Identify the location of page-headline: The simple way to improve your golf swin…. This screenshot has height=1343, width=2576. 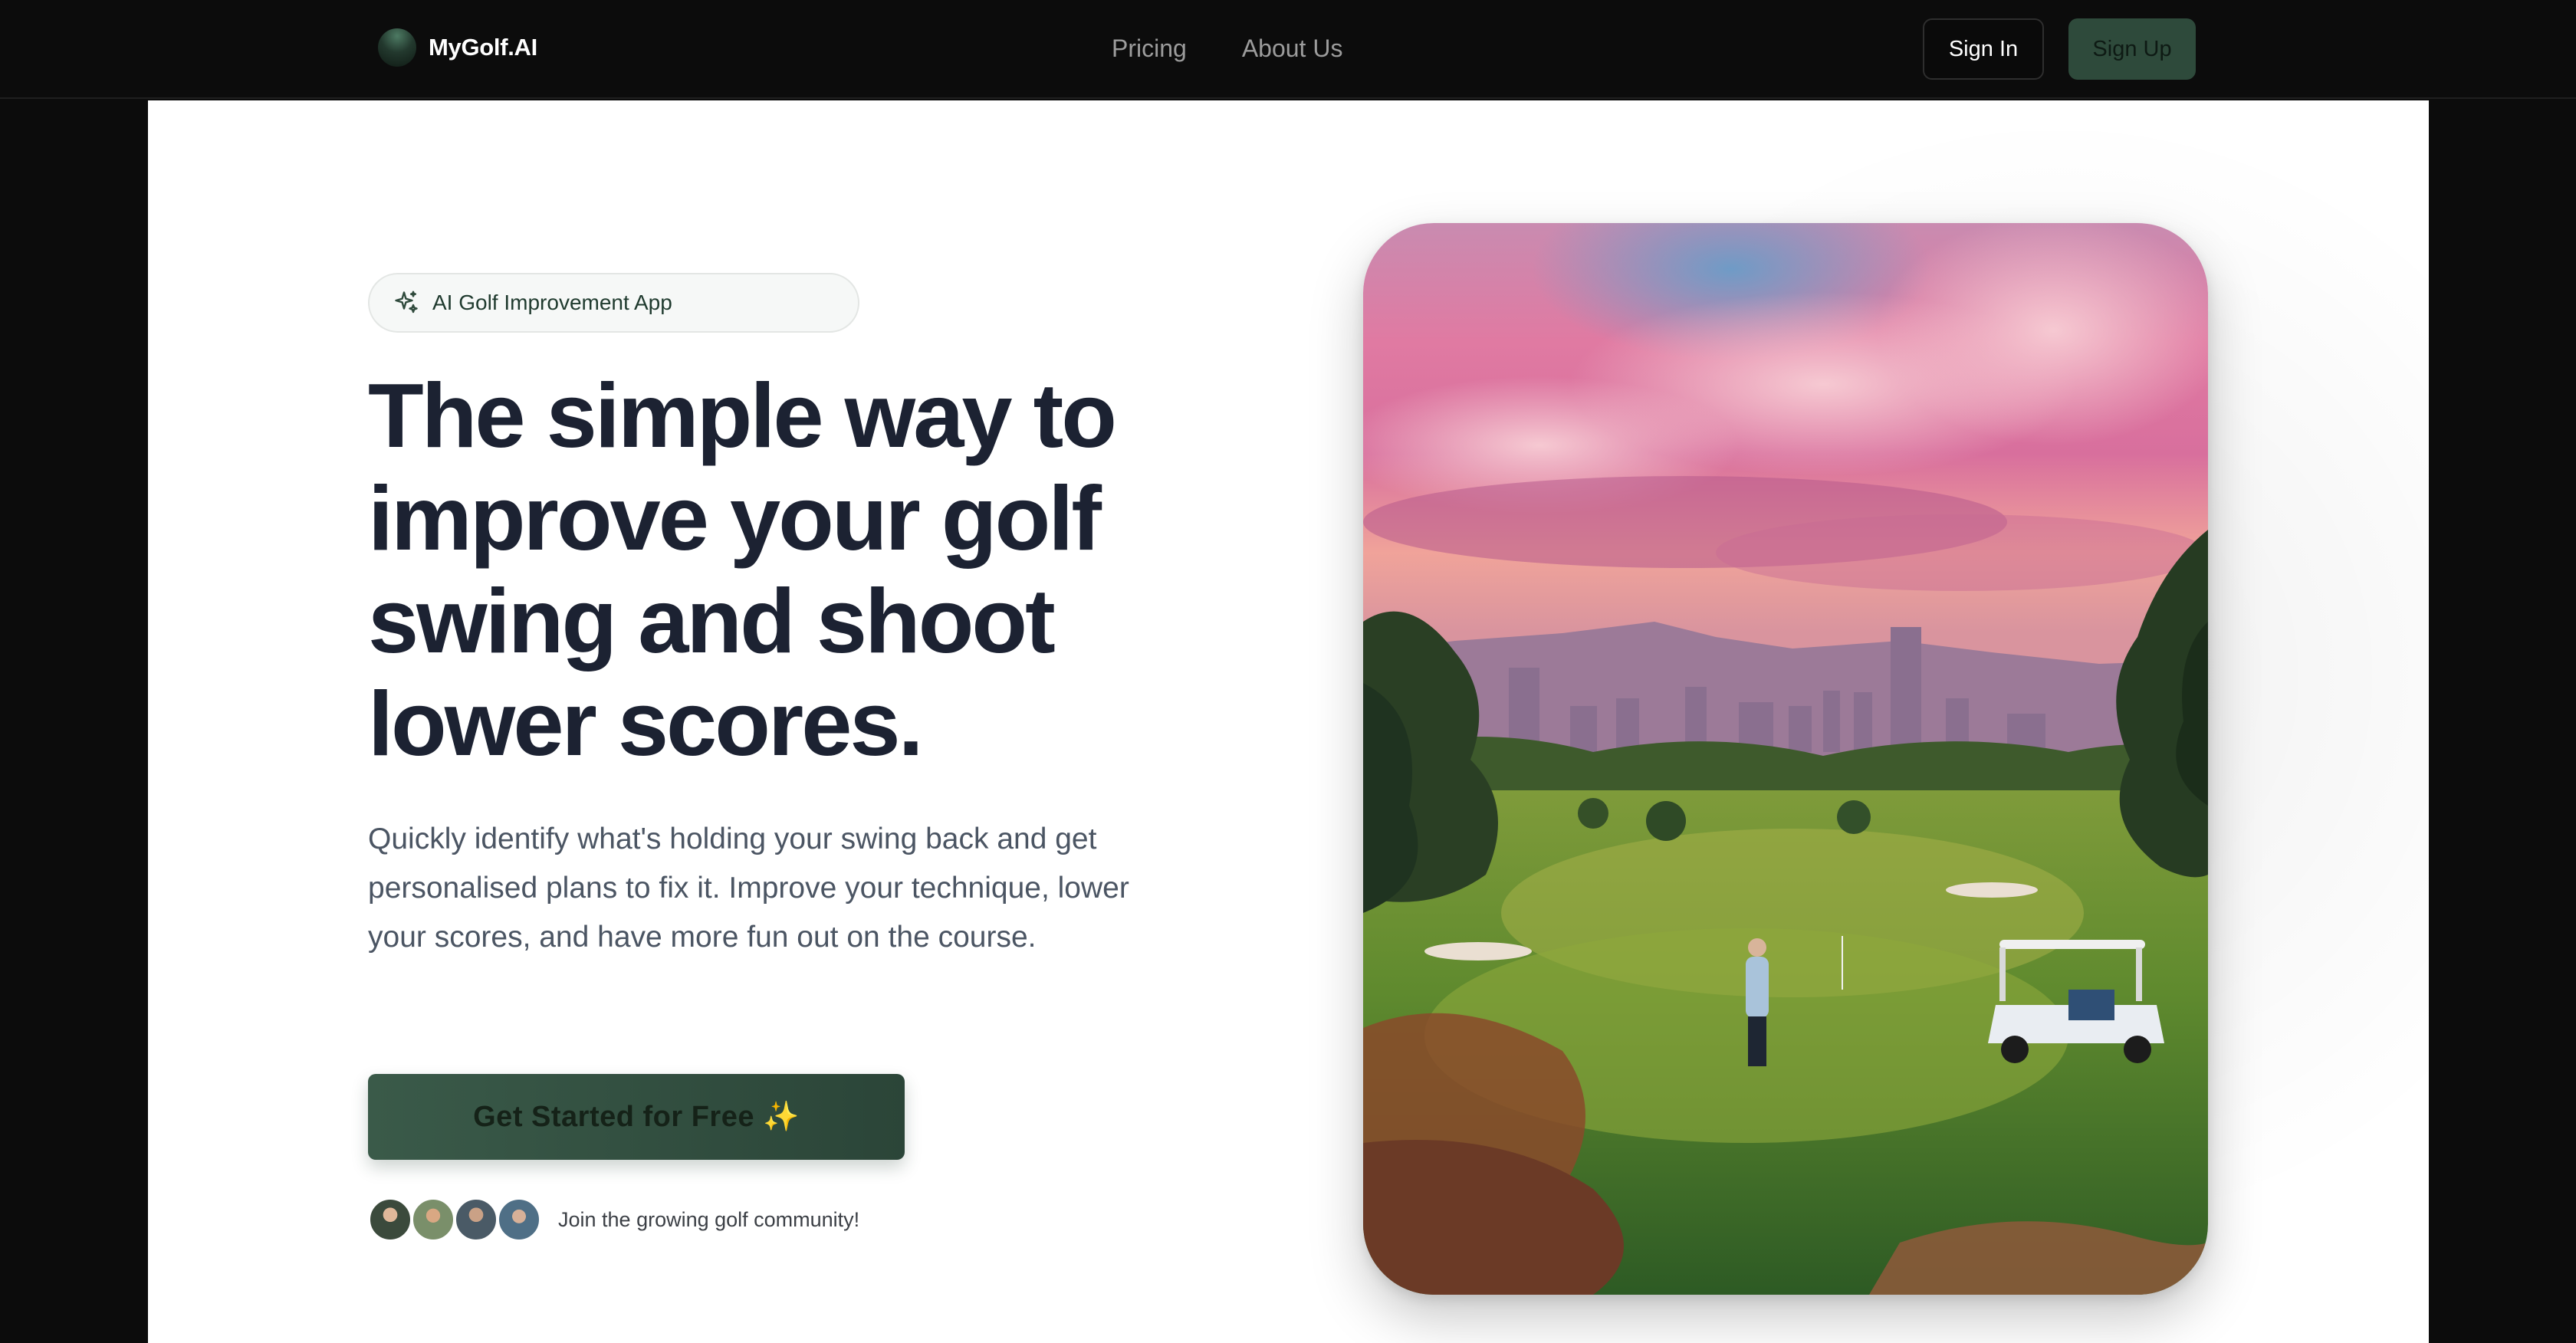
(743, 570).